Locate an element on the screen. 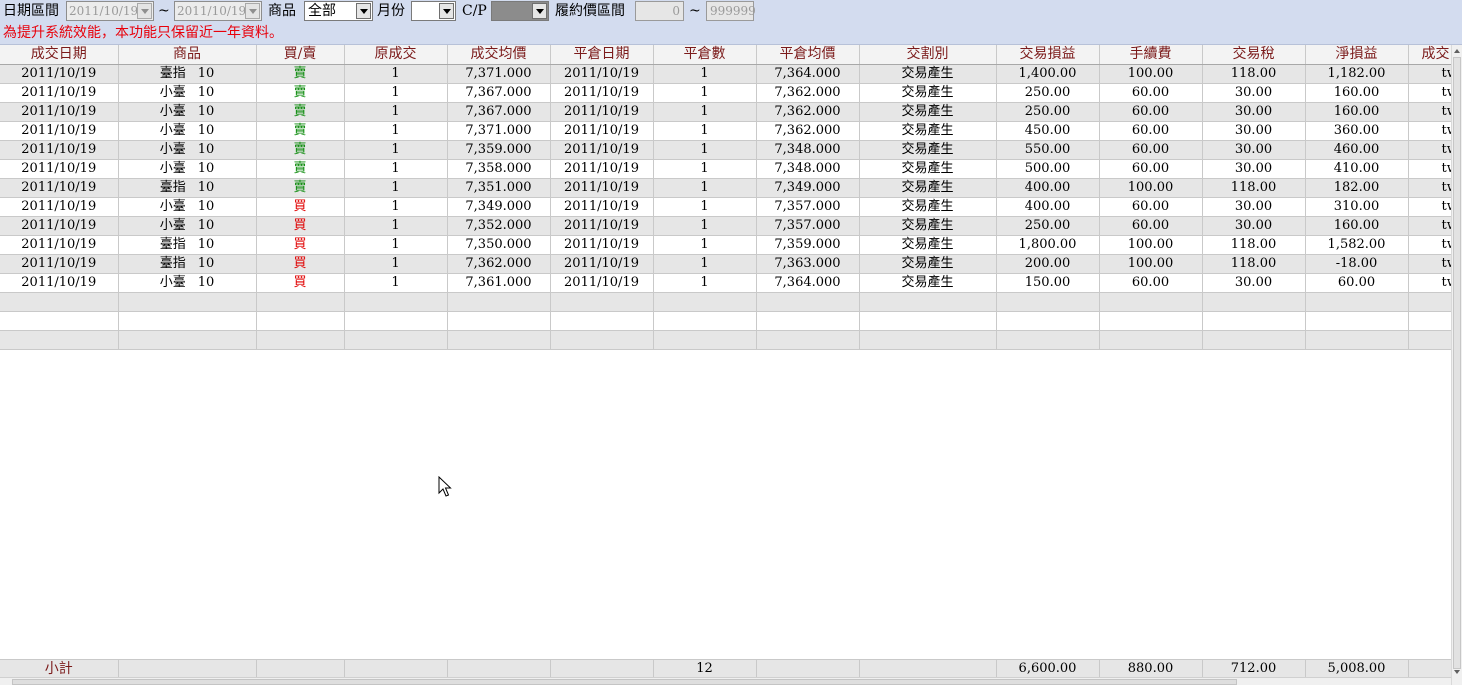  vertical-scroll-thumb is located at coordinates (1457, 363).